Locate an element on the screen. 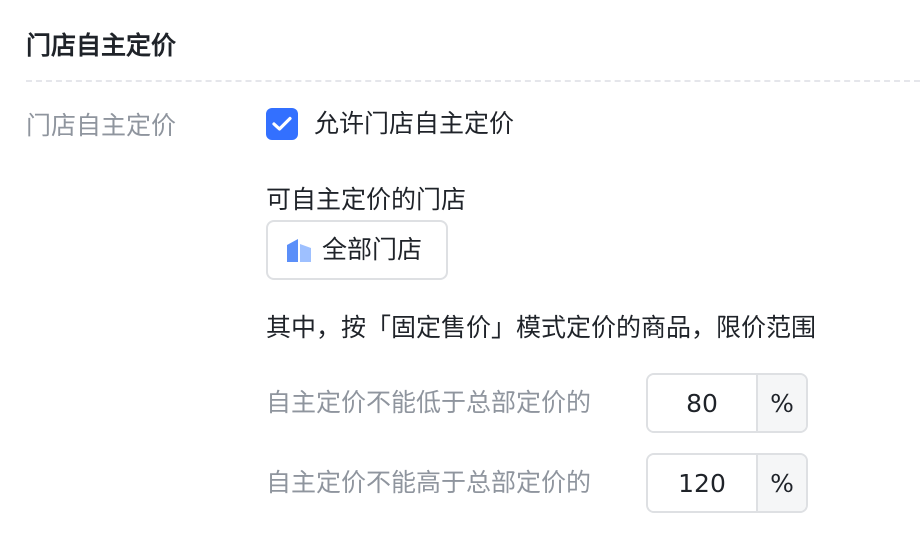  max-price-unit: % is located at coordinates (781, 483).